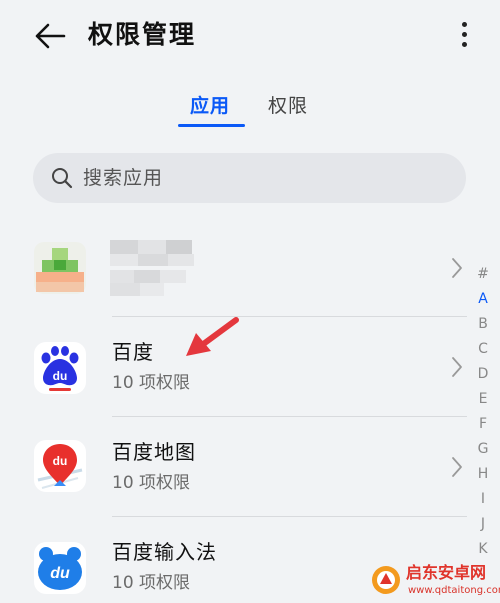 This screenshot has width=500, height=603. Describe the element at coordinates (483, 399) in the screenshot. I see `index-letter-e: E` at that location.